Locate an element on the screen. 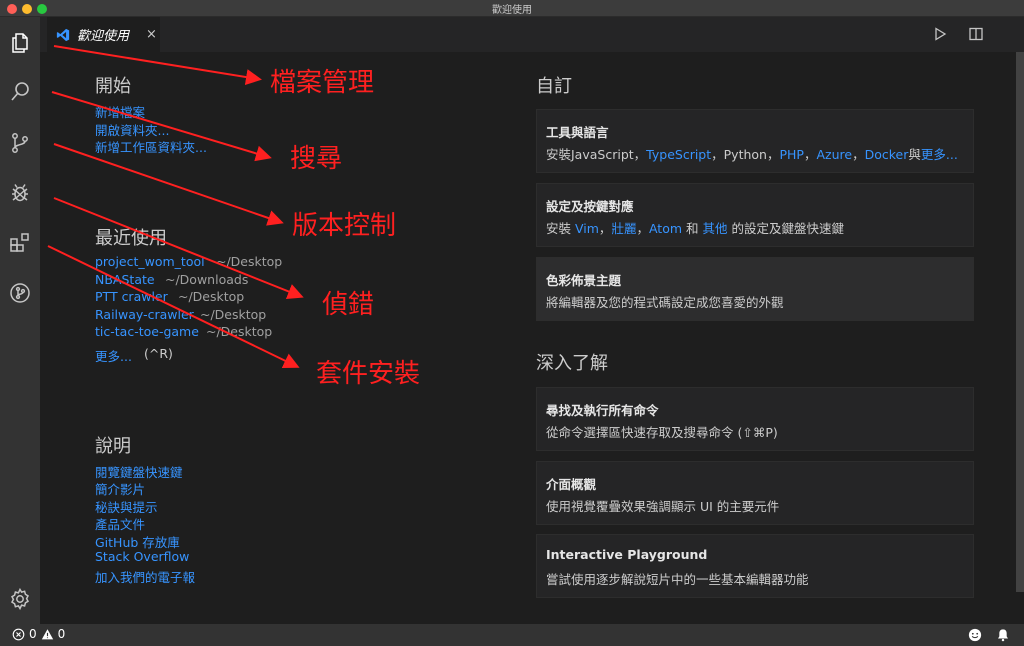 This screenshot has height=646, width=1024. recent-item-link: project_wom_tool is located at coordinates (150, 261).